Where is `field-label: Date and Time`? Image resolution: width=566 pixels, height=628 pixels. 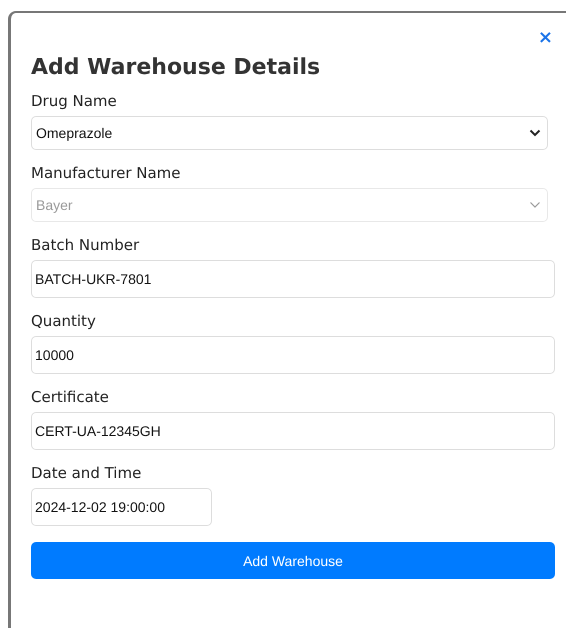 field-label: Date and Time is located at coordinates (86, 473).